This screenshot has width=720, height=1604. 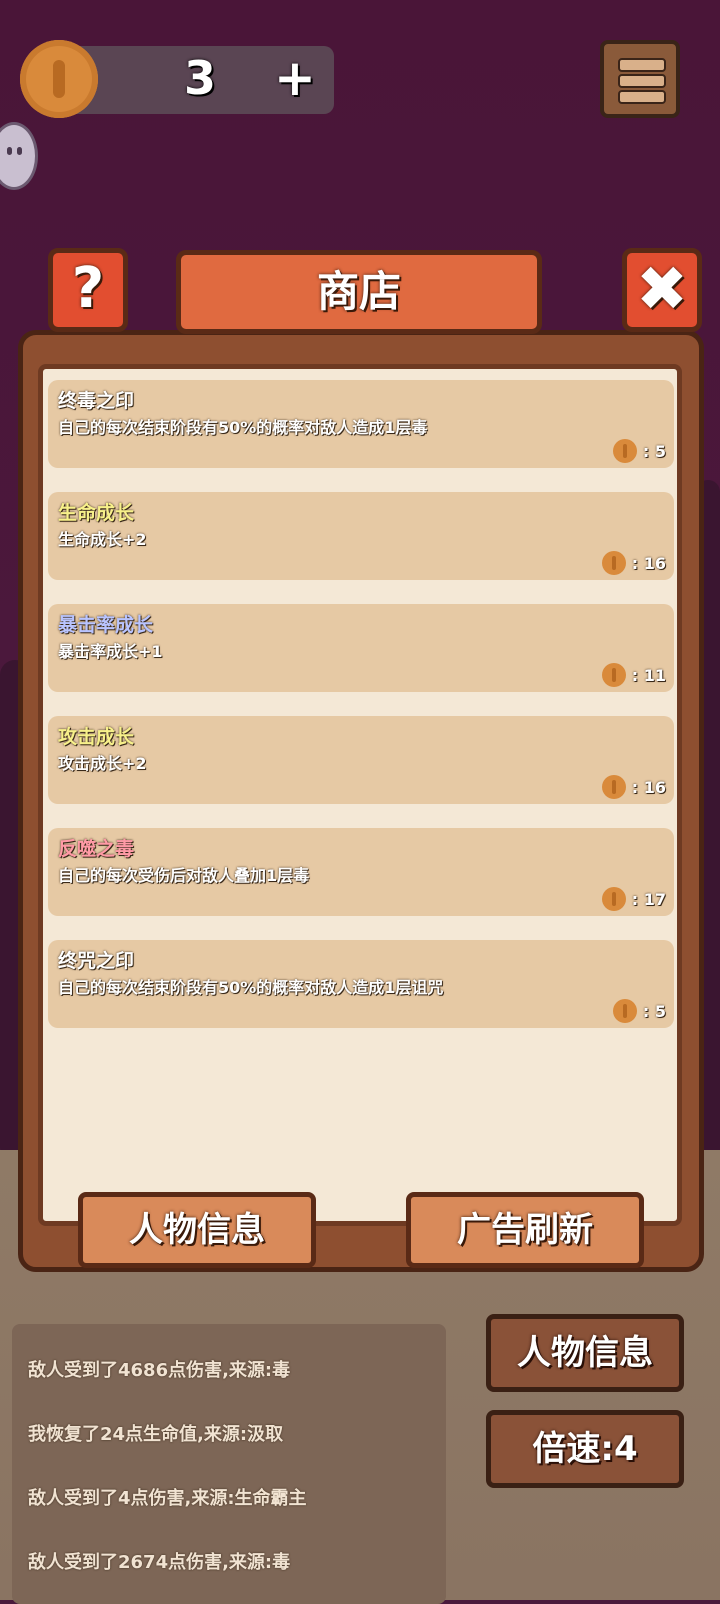 I want to click on shop-item-description: 攻击成长+2, so click(x=102, y=763).